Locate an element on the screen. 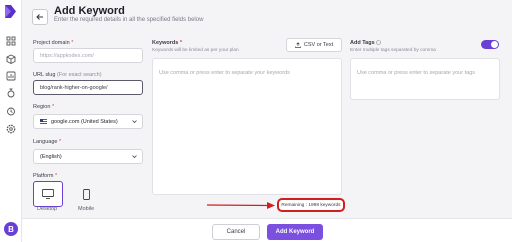  language-select: (English) is located at coordinates (88, 156).